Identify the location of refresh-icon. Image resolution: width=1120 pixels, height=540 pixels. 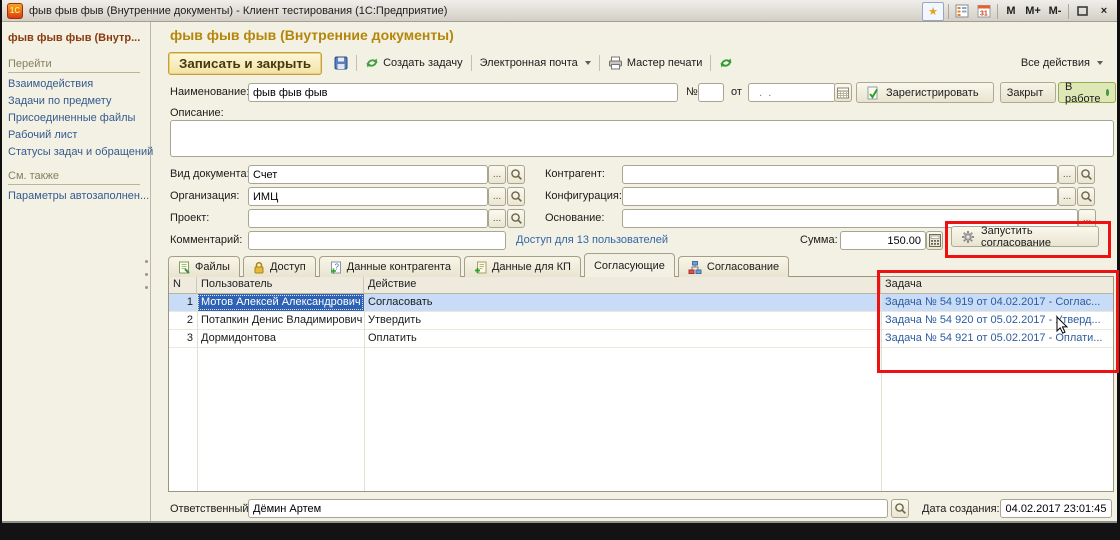
(726, 63).